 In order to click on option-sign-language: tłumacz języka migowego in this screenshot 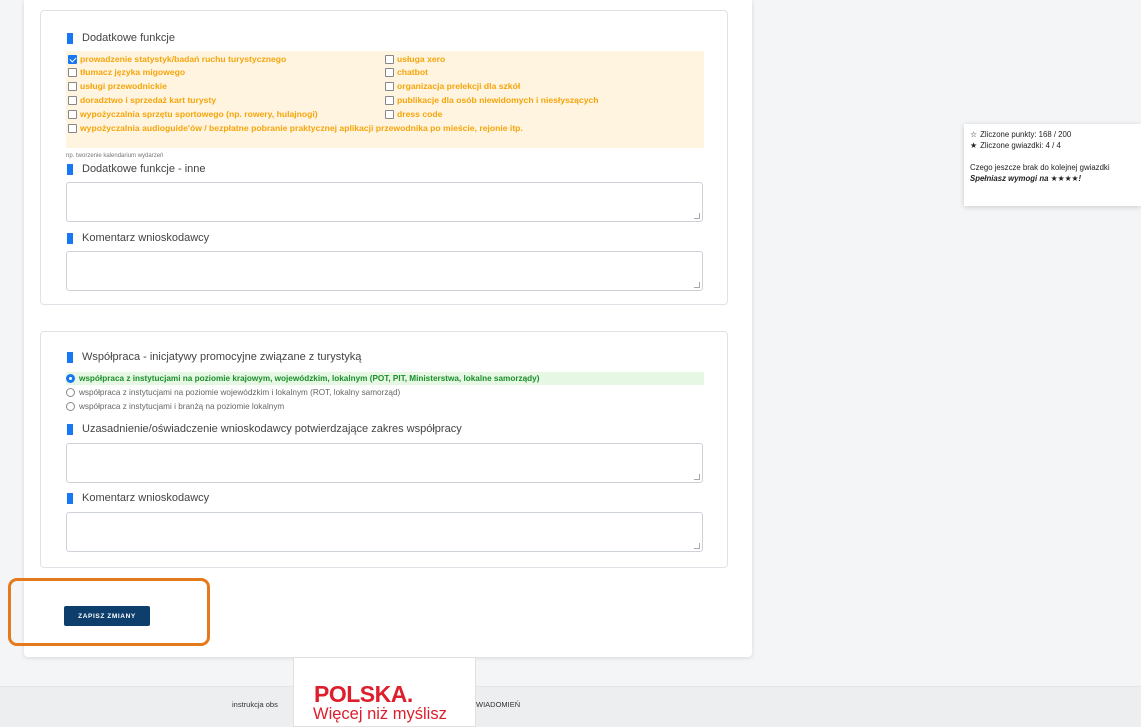, I will do `click(126, 72)`.